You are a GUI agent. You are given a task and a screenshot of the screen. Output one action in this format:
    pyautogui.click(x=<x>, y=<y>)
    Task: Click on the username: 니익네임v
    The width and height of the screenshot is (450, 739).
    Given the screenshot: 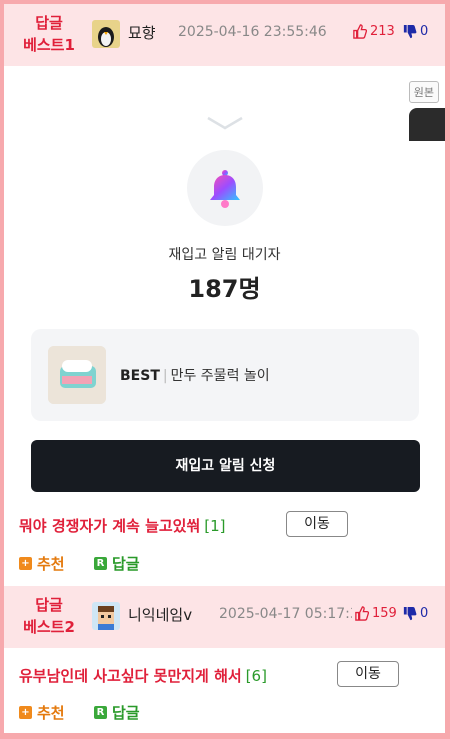 What is the action you would take?
    pyautogui.click(x=160, y=614)
    